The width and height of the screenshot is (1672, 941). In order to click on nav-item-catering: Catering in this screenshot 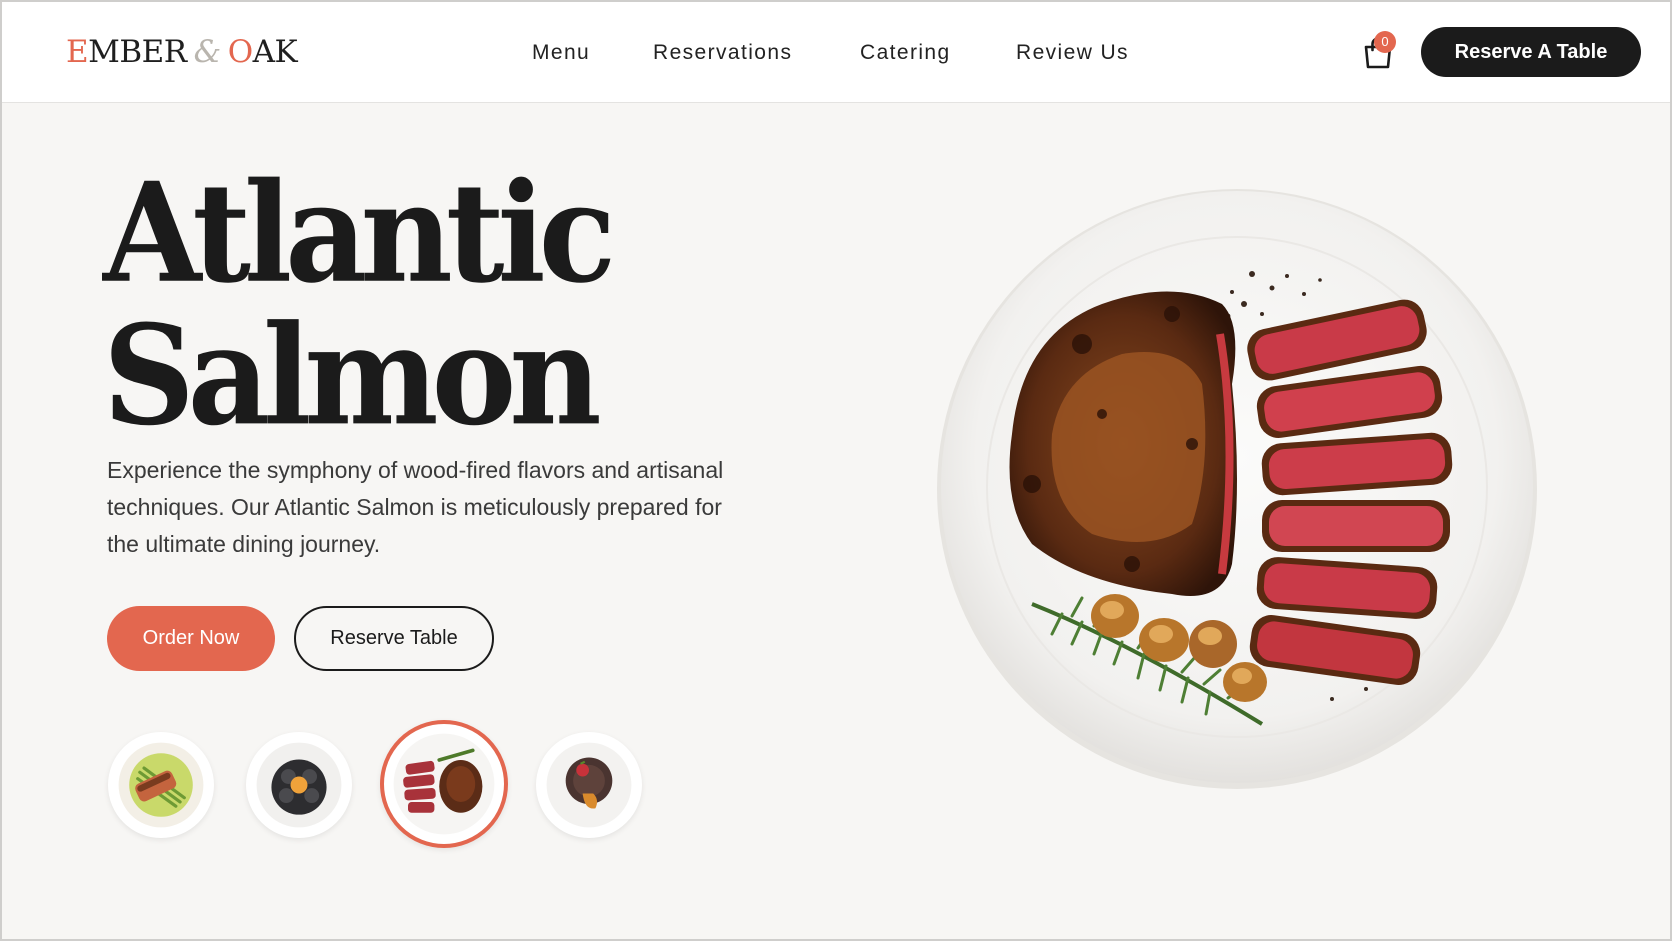, I will do `click(905, 53)`.